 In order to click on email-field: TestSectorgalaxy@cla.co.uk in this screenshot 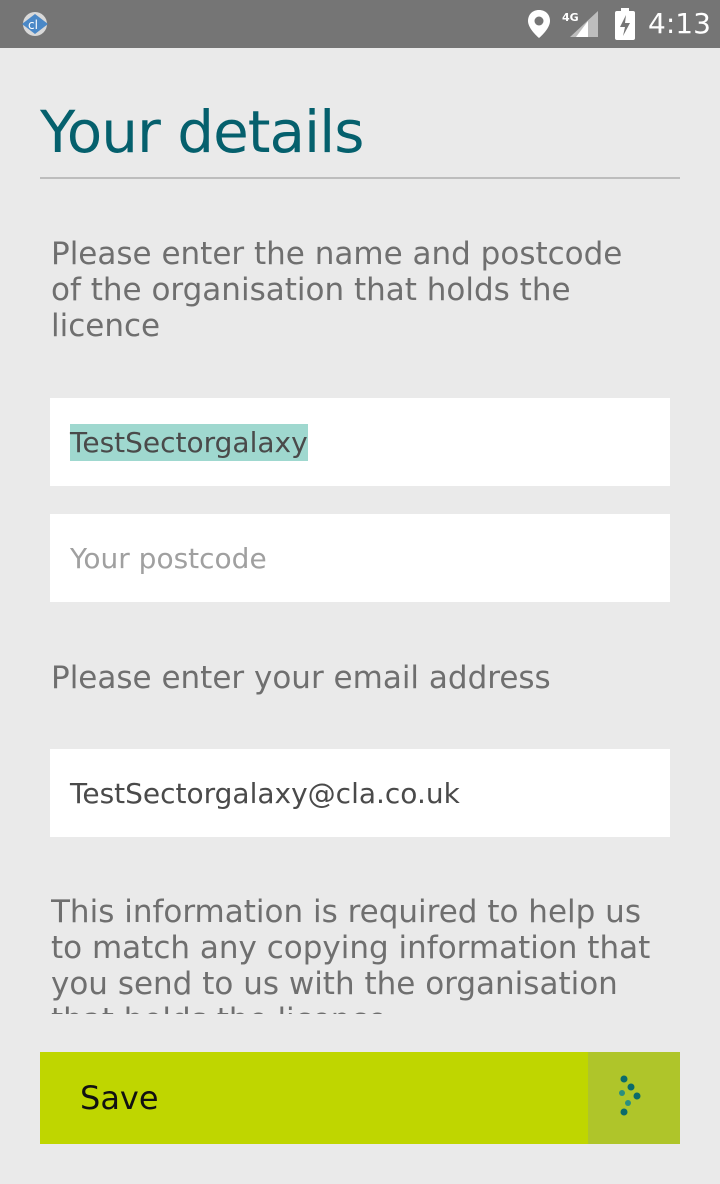, I will do `click(360, 793)`.